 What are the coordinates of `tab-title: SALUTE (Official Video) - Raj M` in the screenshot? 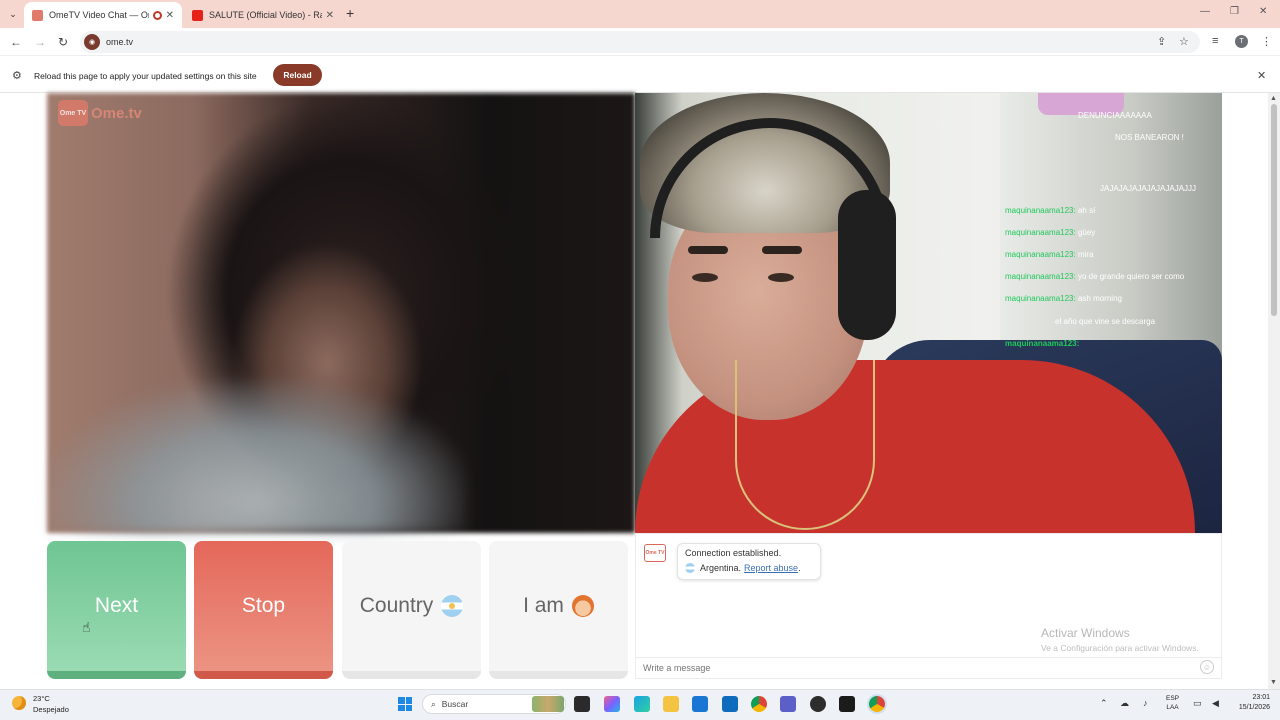 It's located at (265, 15).